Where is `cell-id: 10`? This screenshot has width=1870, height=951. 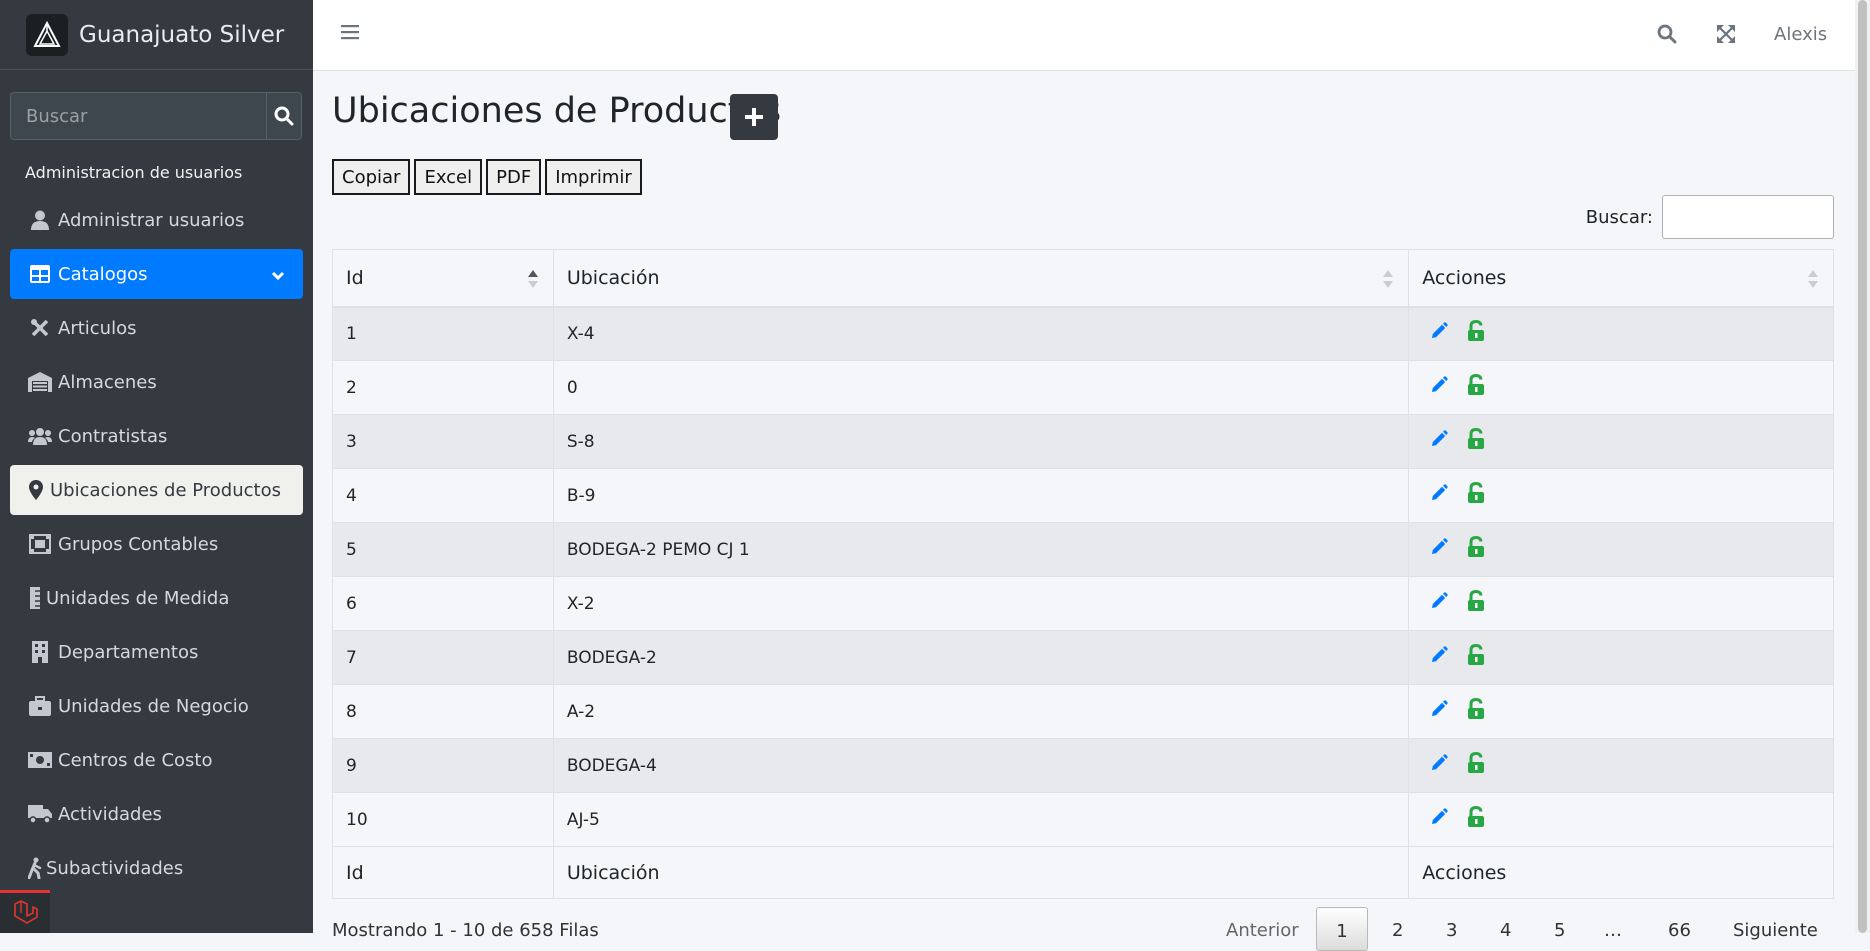
cell-id: 10 is located at coordinates (443, 819).